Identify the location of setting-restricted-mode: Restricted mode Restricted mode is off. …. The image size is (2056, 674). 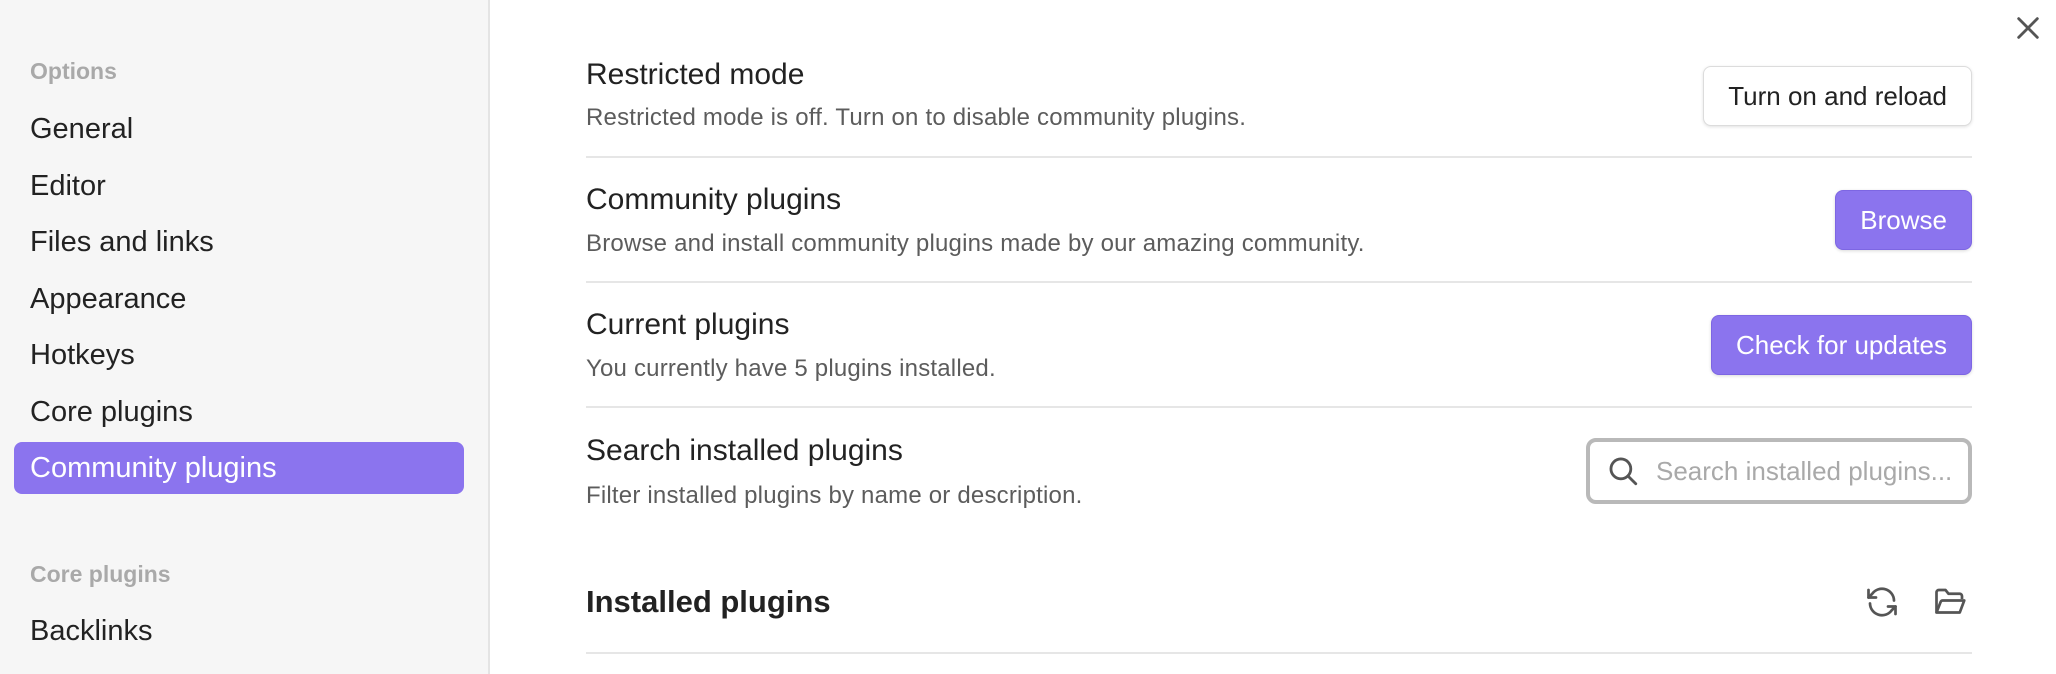
(1279, 103).